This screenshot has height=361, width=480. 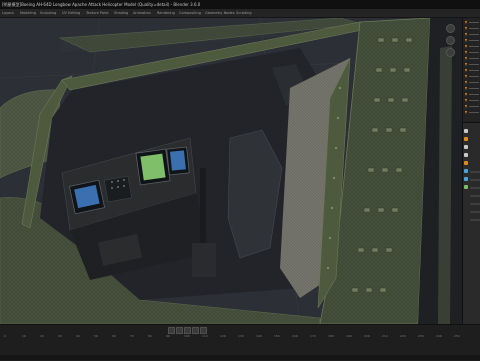 What do you see at coordinates (97, 13) in the screenshot?
I see `tab-texture-paint: Texture Paint` at bounding box center [97, 13].